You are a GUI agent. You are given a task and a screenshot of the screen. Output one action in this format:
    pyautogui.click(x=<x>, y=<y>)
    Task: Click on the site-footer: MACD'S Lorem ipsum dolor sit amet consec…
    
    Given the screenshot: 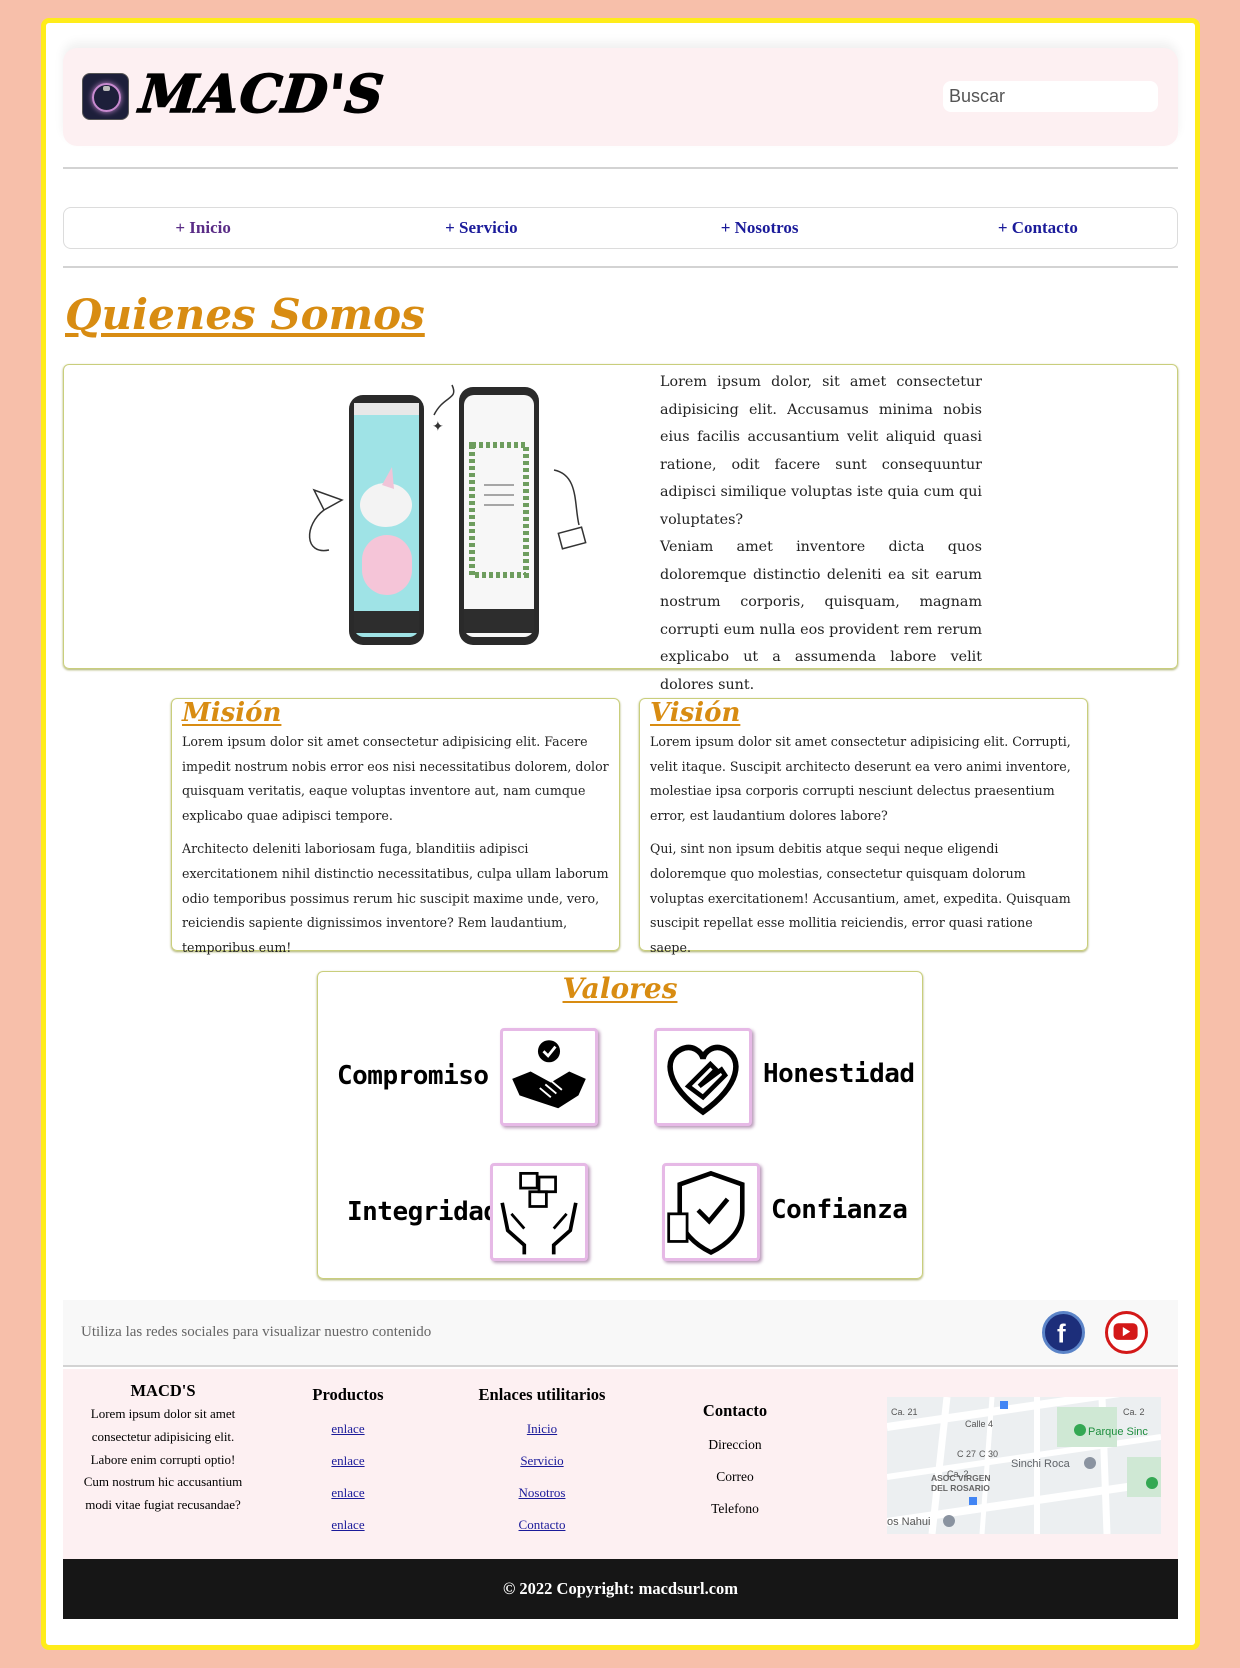 What is the action you would take?
    pyautogui.click(x=620, y=1464)
    